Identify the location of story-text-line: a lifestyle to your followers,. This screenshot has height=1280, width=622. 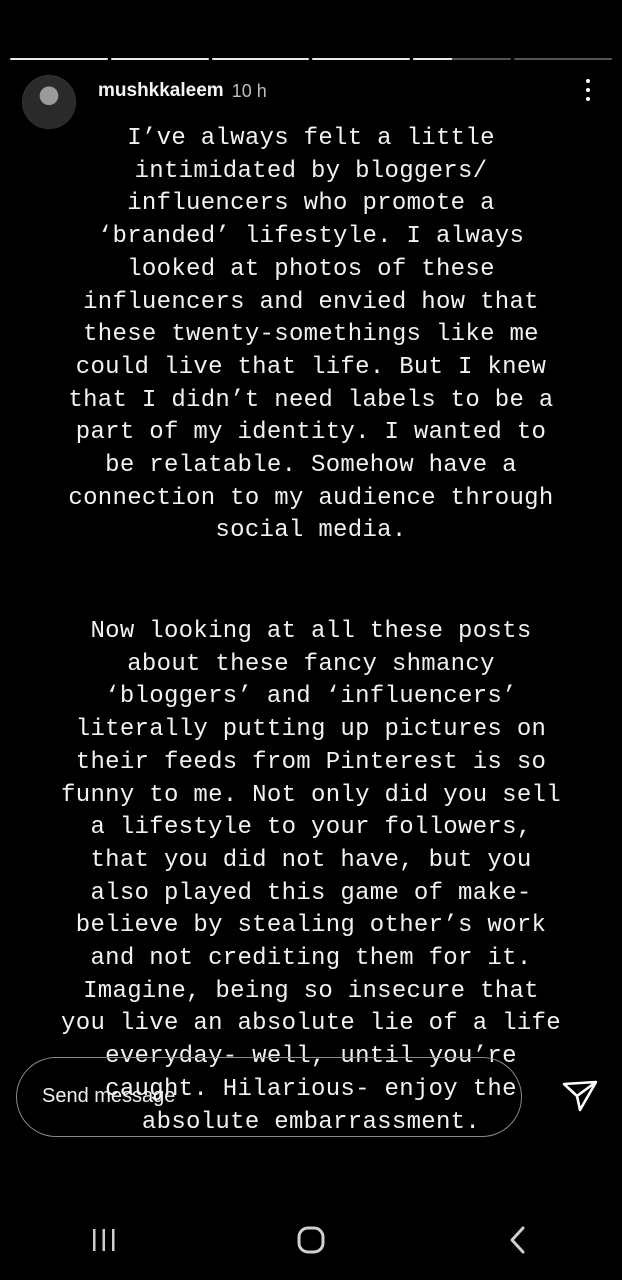
(311, 828).